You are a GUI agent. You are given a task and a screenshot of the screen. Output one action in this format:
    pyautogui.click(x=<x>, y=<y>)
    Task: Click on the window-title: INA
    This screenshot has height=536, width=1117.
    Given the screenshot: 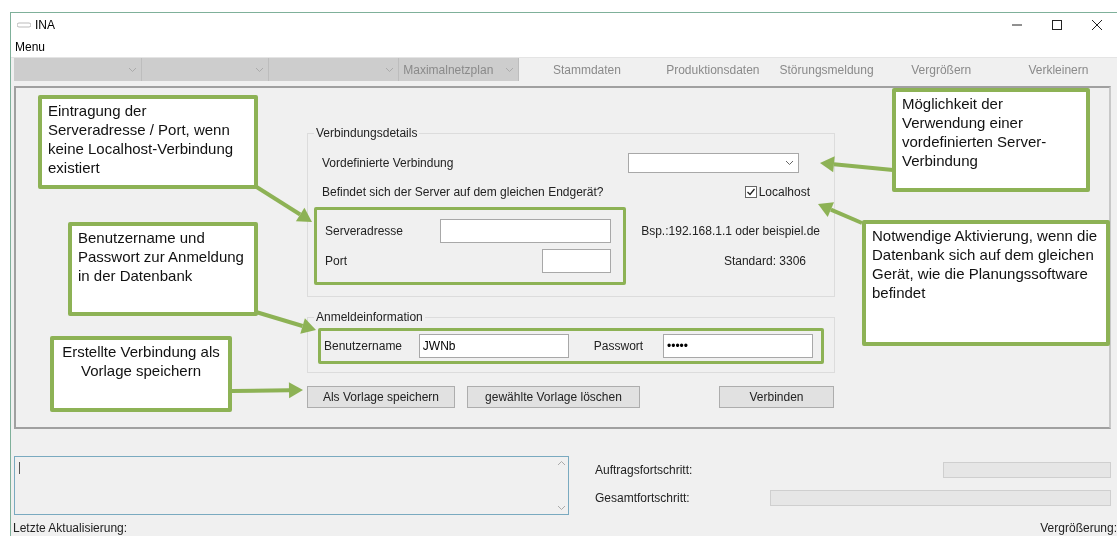 What is the action you would take?
    pyautogui.click(x=45, y=25)
    